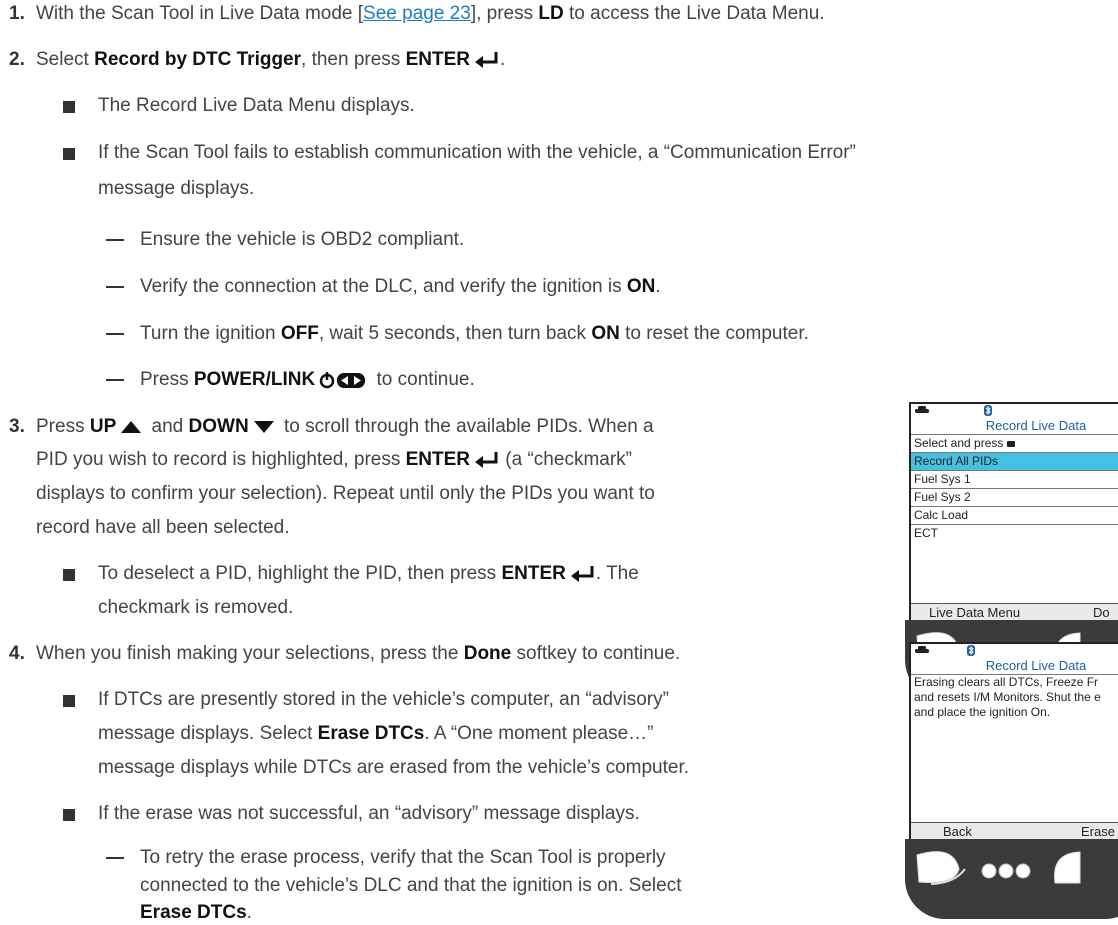 This screenshot has height=925, width=1118. I want to click on pid-row: ECT, so click(1014, 533).